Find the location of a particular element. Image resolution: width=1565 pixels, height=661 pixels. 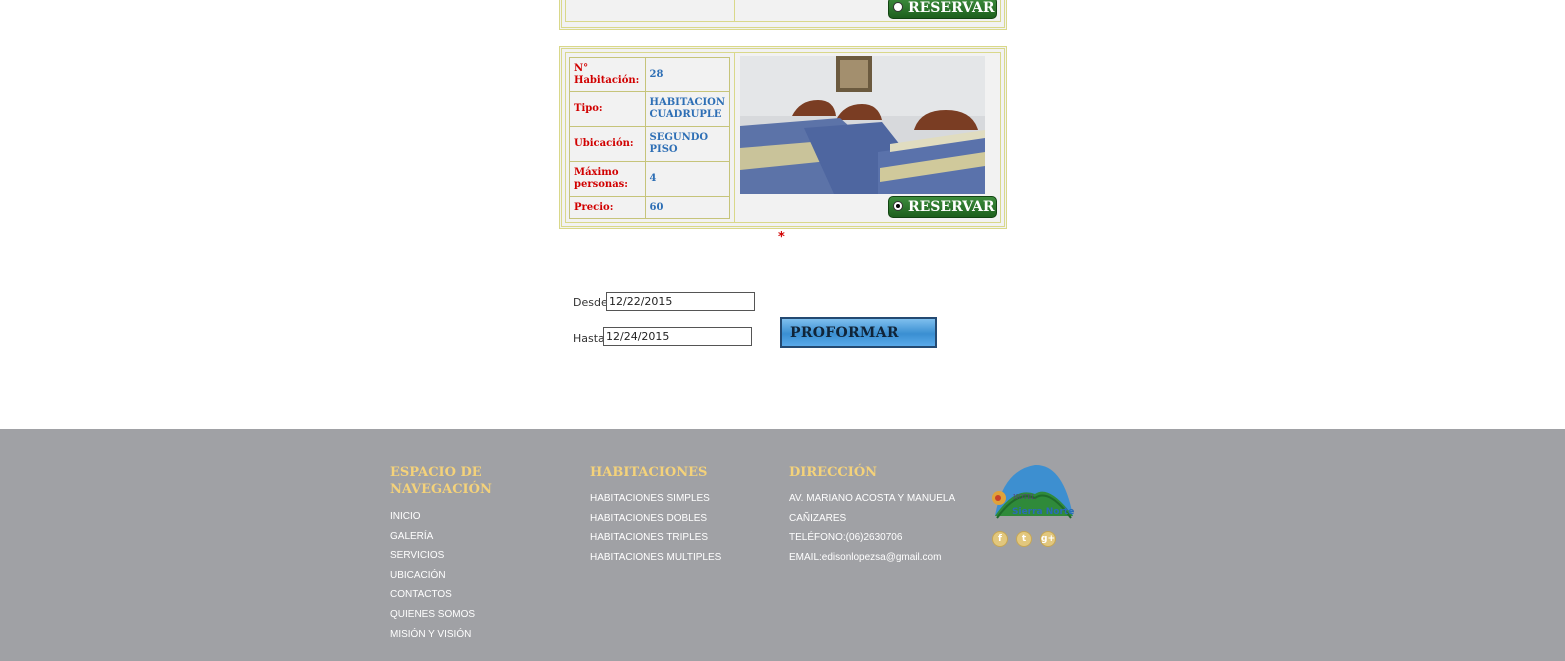

desde-date-input is located at coordinates (680, 301).